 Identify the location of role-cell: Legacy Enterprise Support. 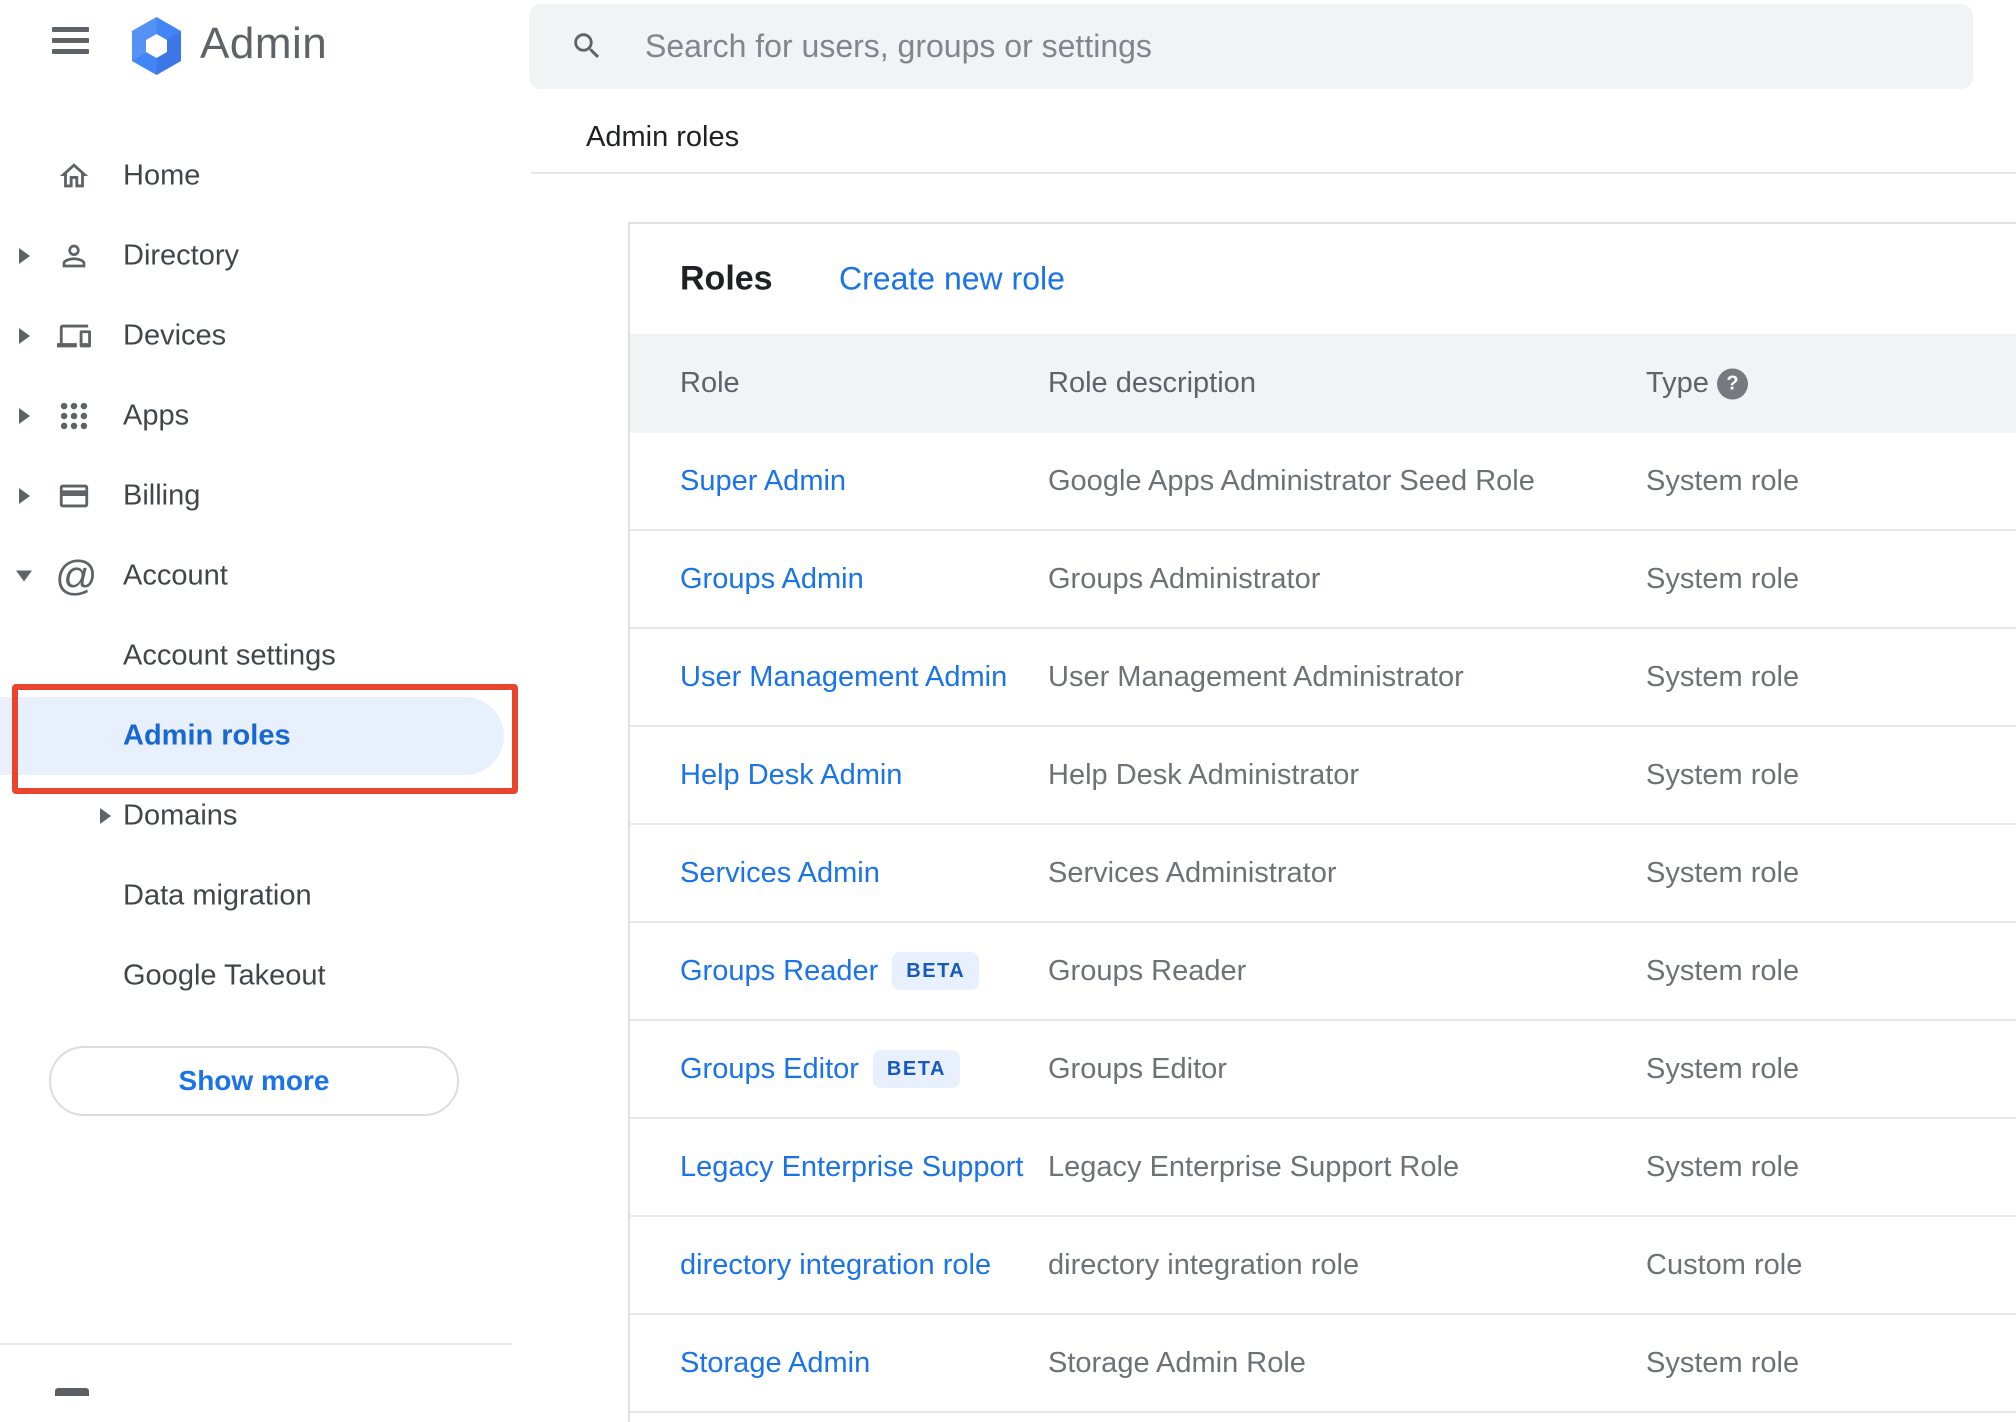
(851, 1167).